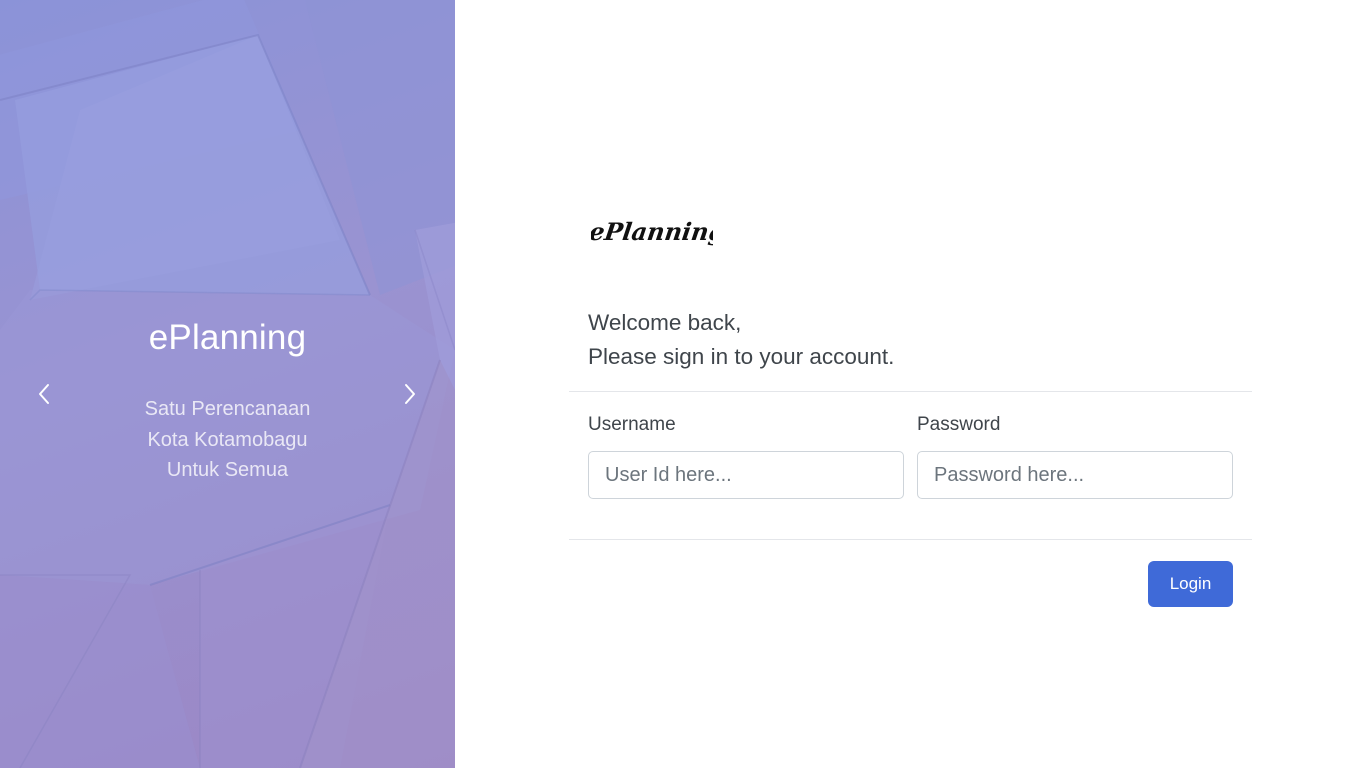 The image size is (1366, 768). Describe the element at coordinates (665, 322) in the screenshot. I see `welcome-heading: Welcome back,` at that location.